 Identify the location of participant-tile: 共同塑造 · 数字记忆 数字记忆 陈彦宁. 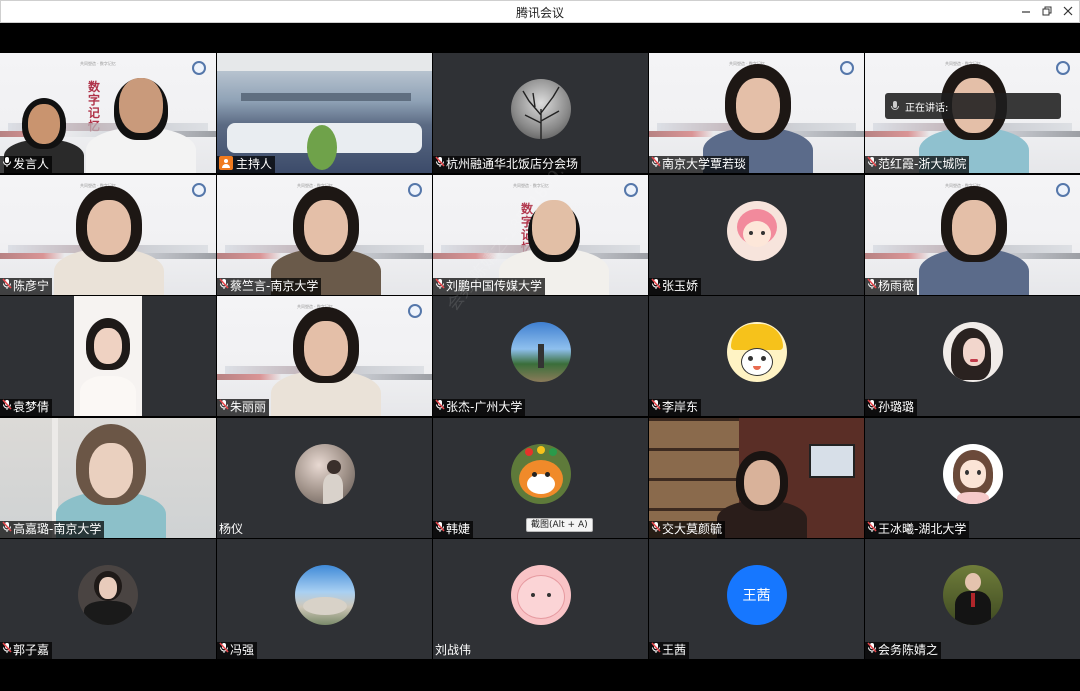
(108, 234).